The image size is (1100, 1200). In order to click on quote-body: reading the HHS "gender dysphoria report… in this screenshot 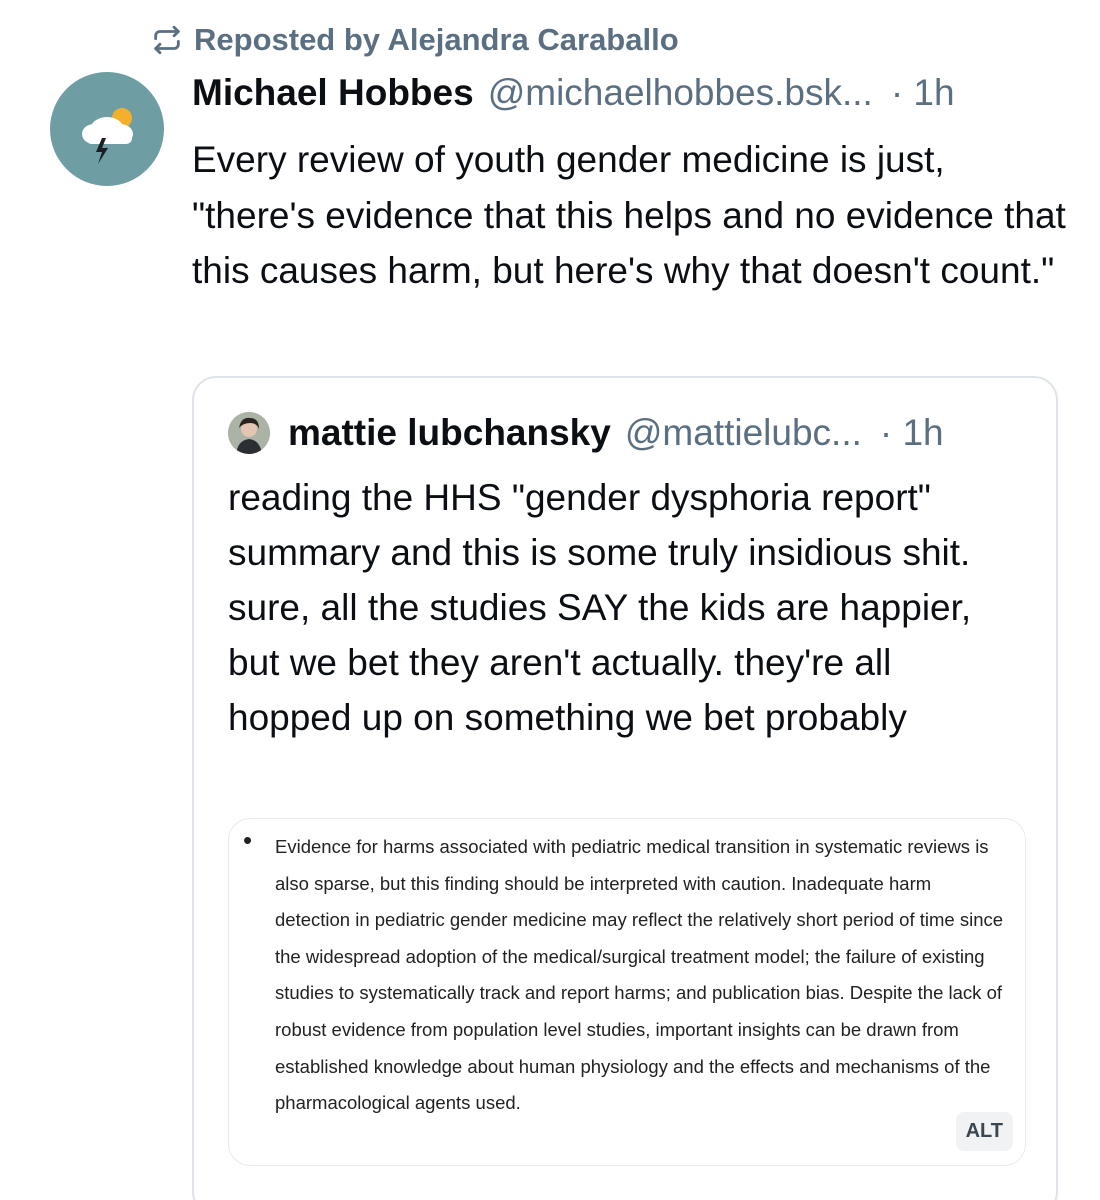, I will do `click(600, 607)`.